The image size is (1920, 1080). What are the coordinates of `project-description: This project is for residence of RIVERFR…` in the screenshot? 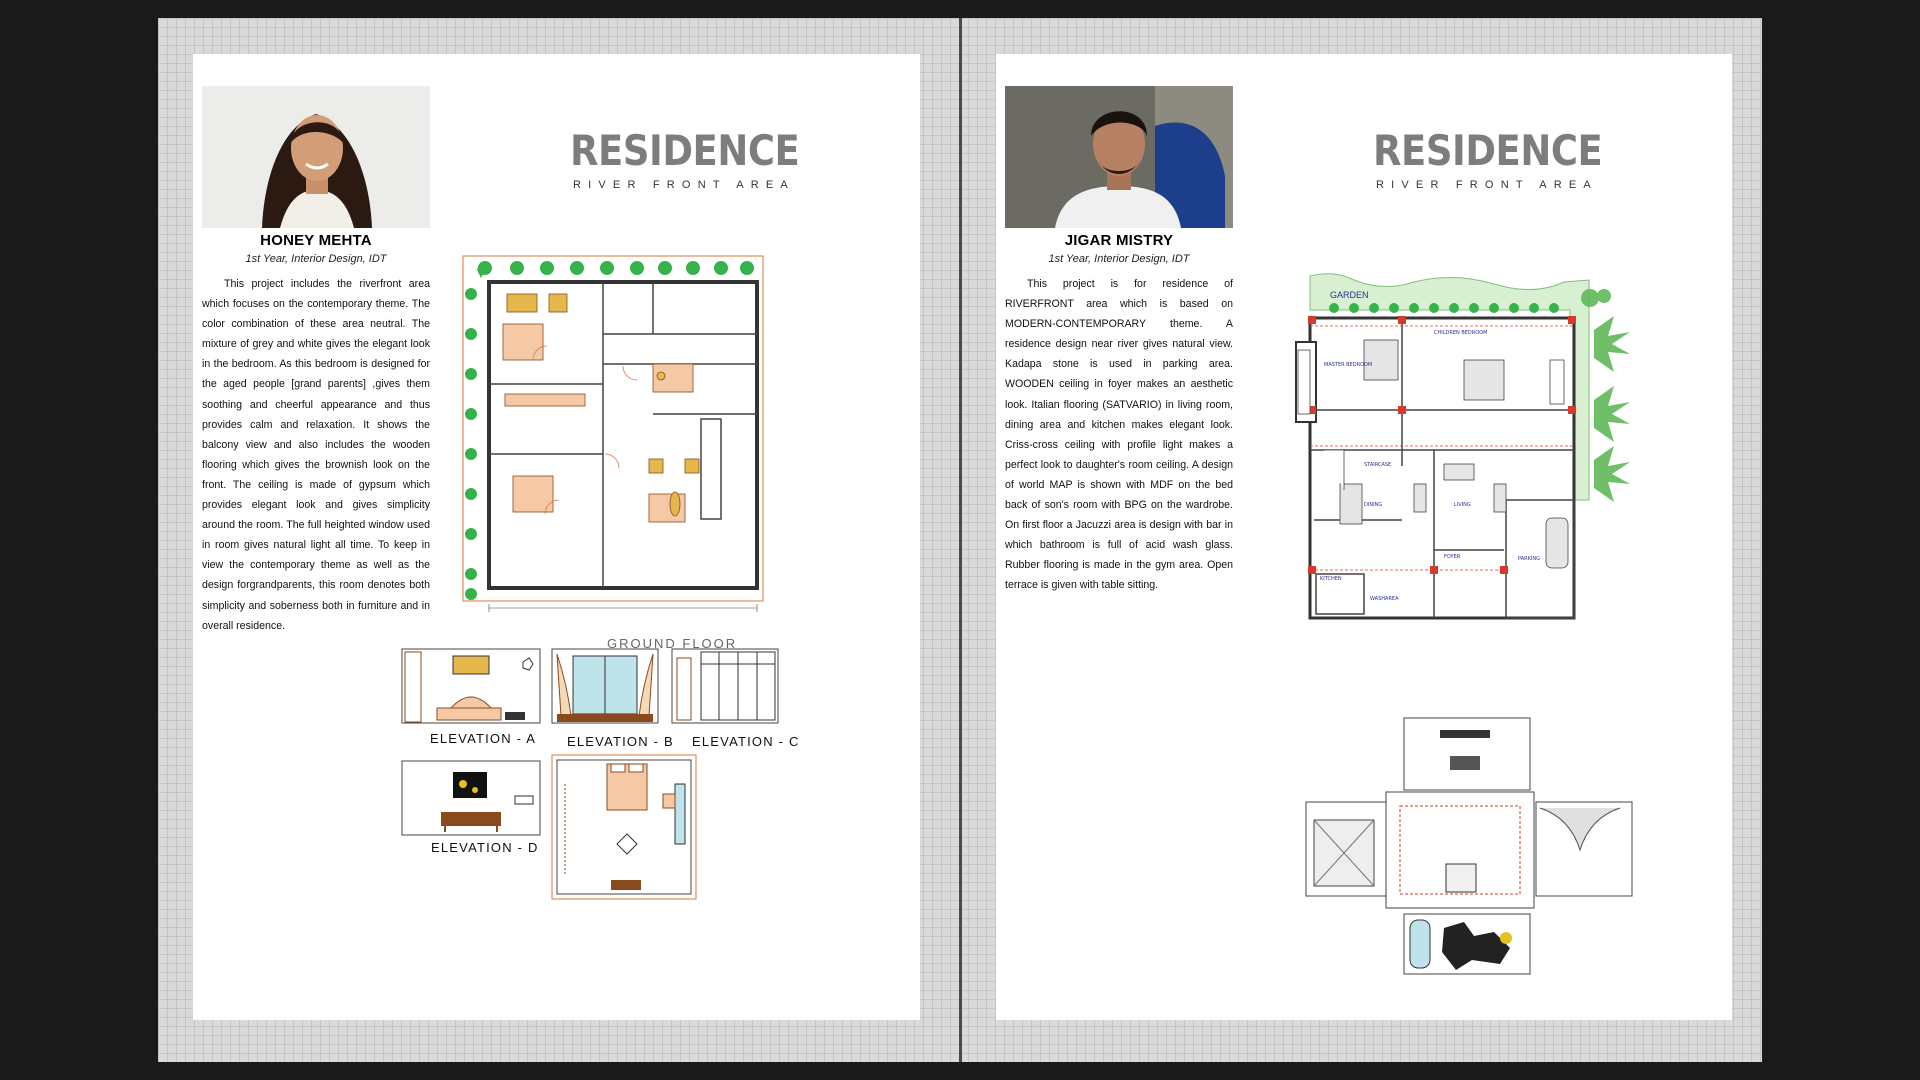 It's located at (1119, 435).